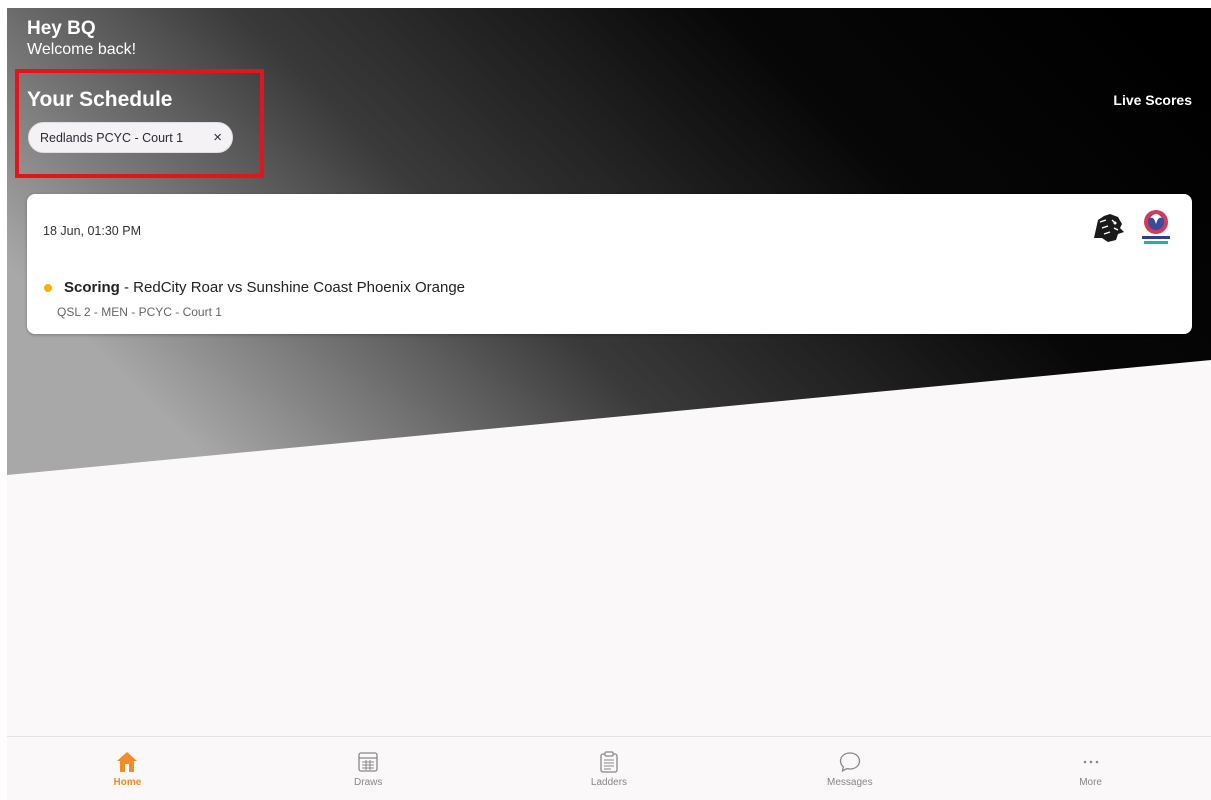 This screenshot has width=1211, height=800. I want to click on schedule-title: Your Schedule, so click(100, 99).